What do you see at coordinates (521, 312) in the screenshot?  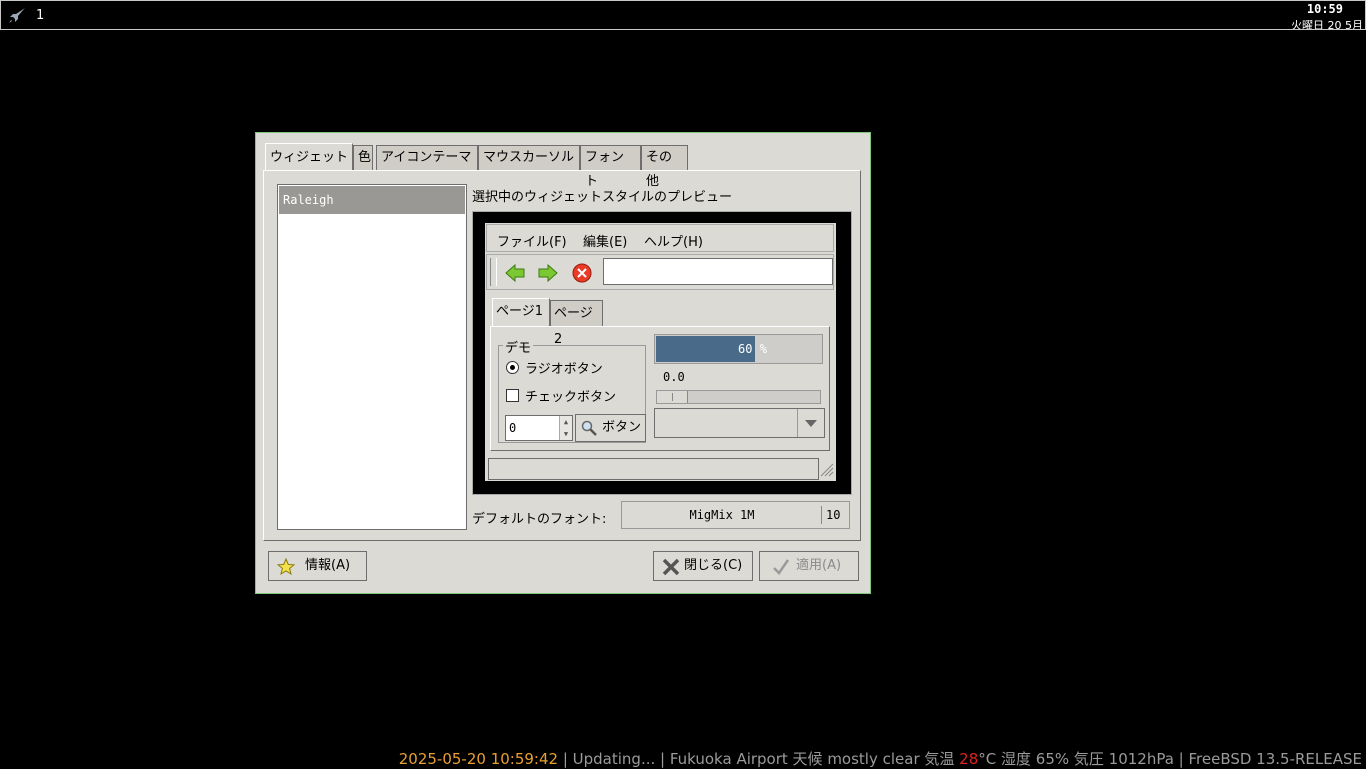 I see `preview-tab-page1: ページ1` at bounding box center [521, 312].